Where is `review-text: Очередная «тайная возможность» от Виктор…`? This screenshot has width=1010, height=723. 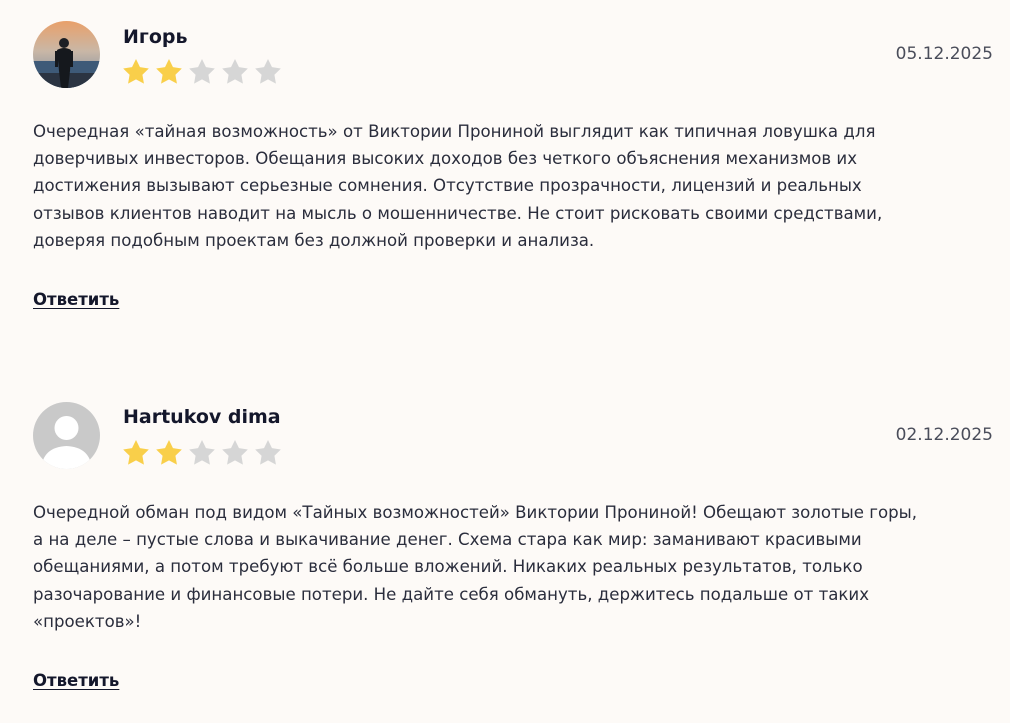
review-text: Очередная «тайная возможность» от Виктор… is located at coordinates (458, 186).